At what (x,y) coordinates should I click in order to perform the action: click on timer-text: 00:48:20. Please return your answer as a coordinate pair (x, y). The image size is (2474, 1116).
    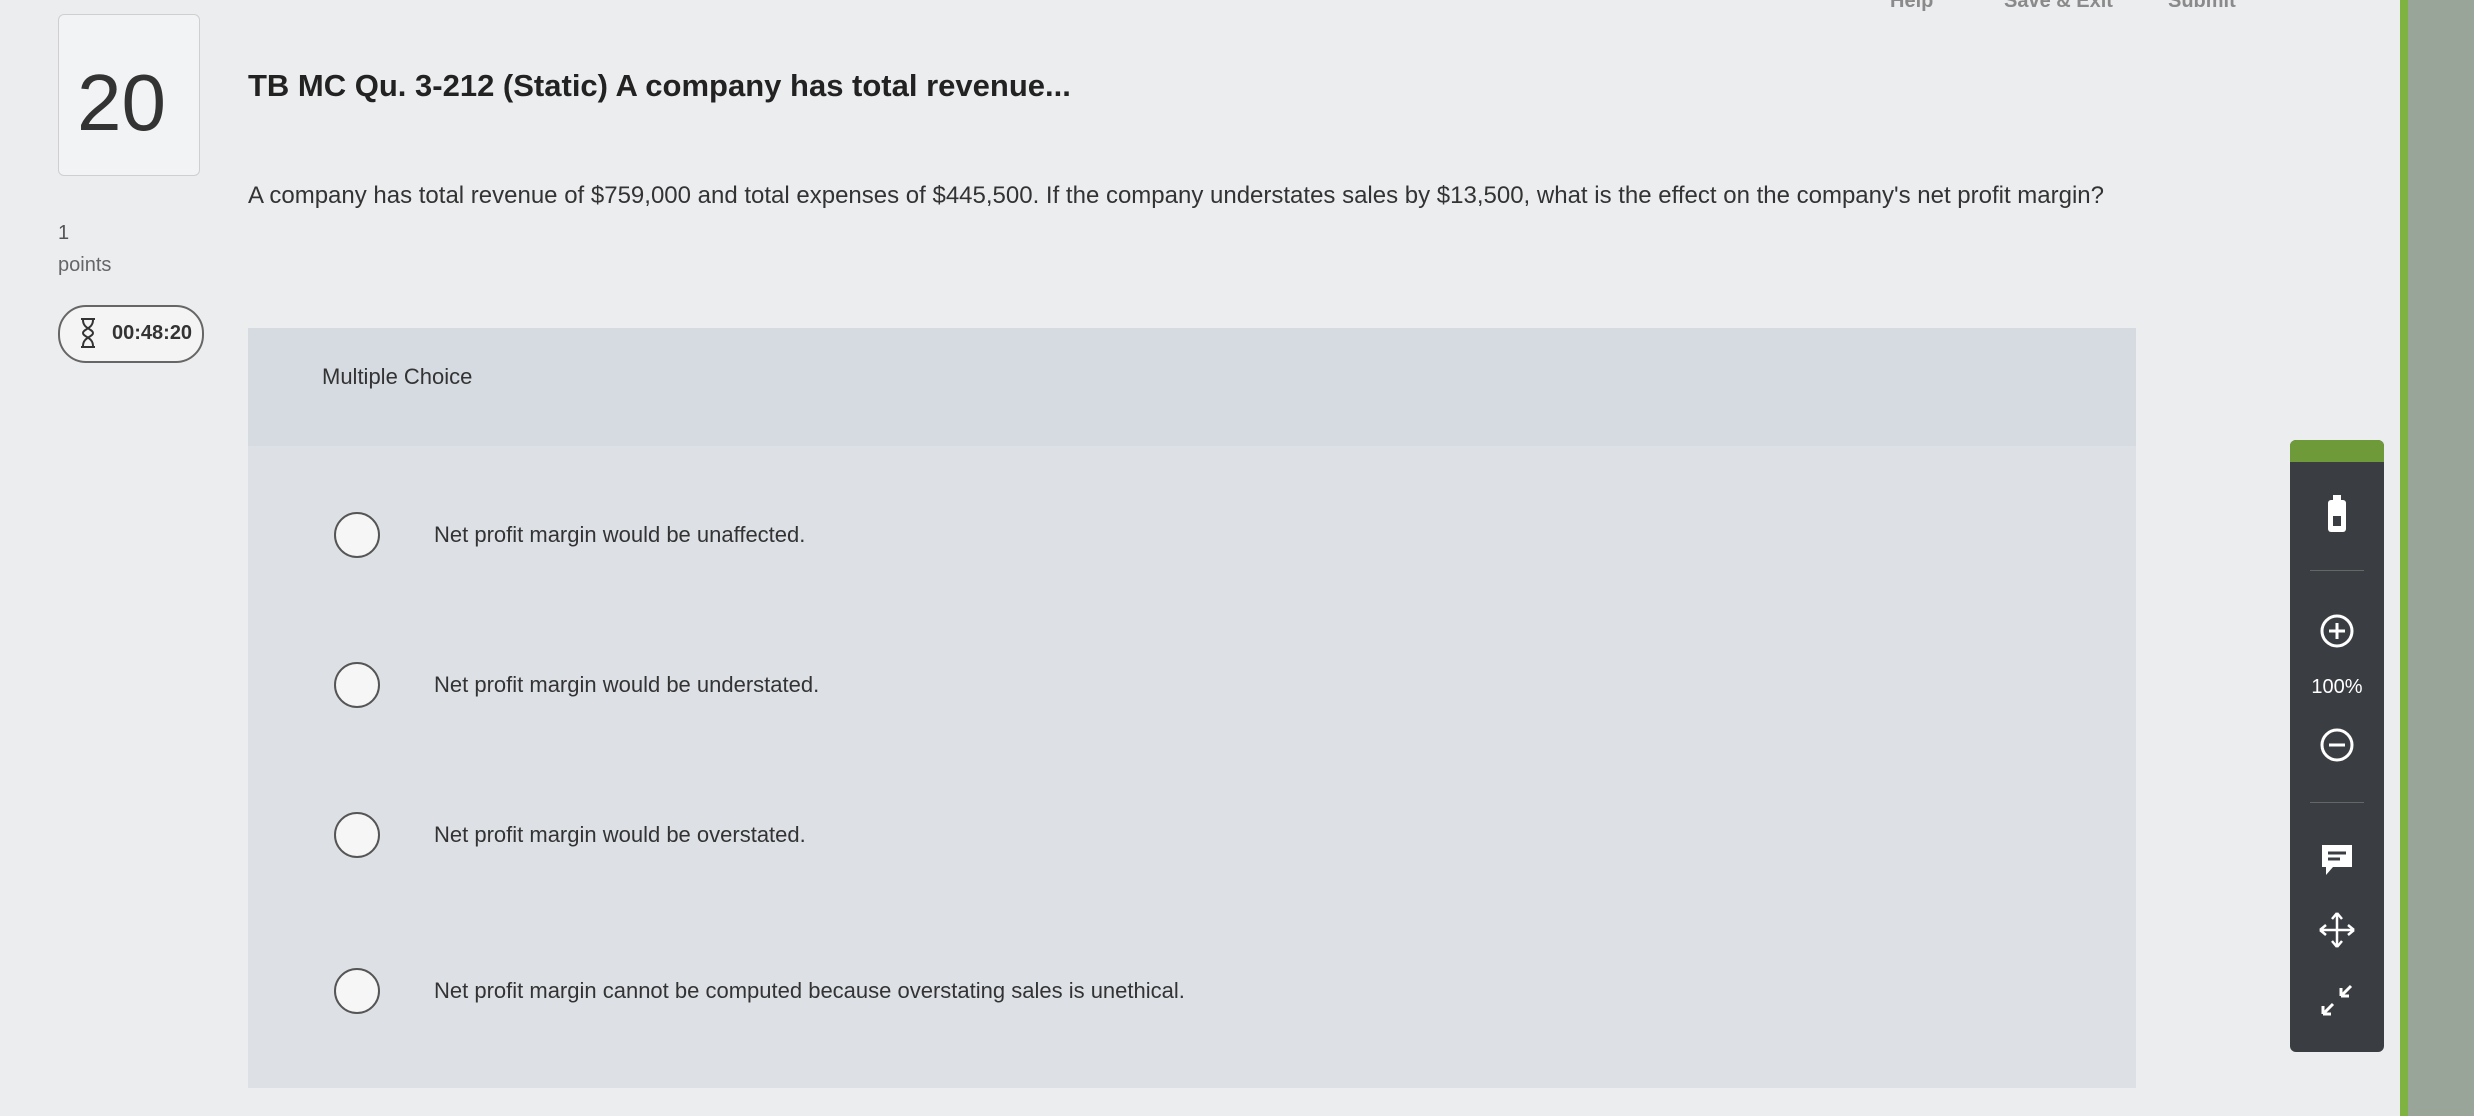
    Looking at the image, I should click on (152, 333).